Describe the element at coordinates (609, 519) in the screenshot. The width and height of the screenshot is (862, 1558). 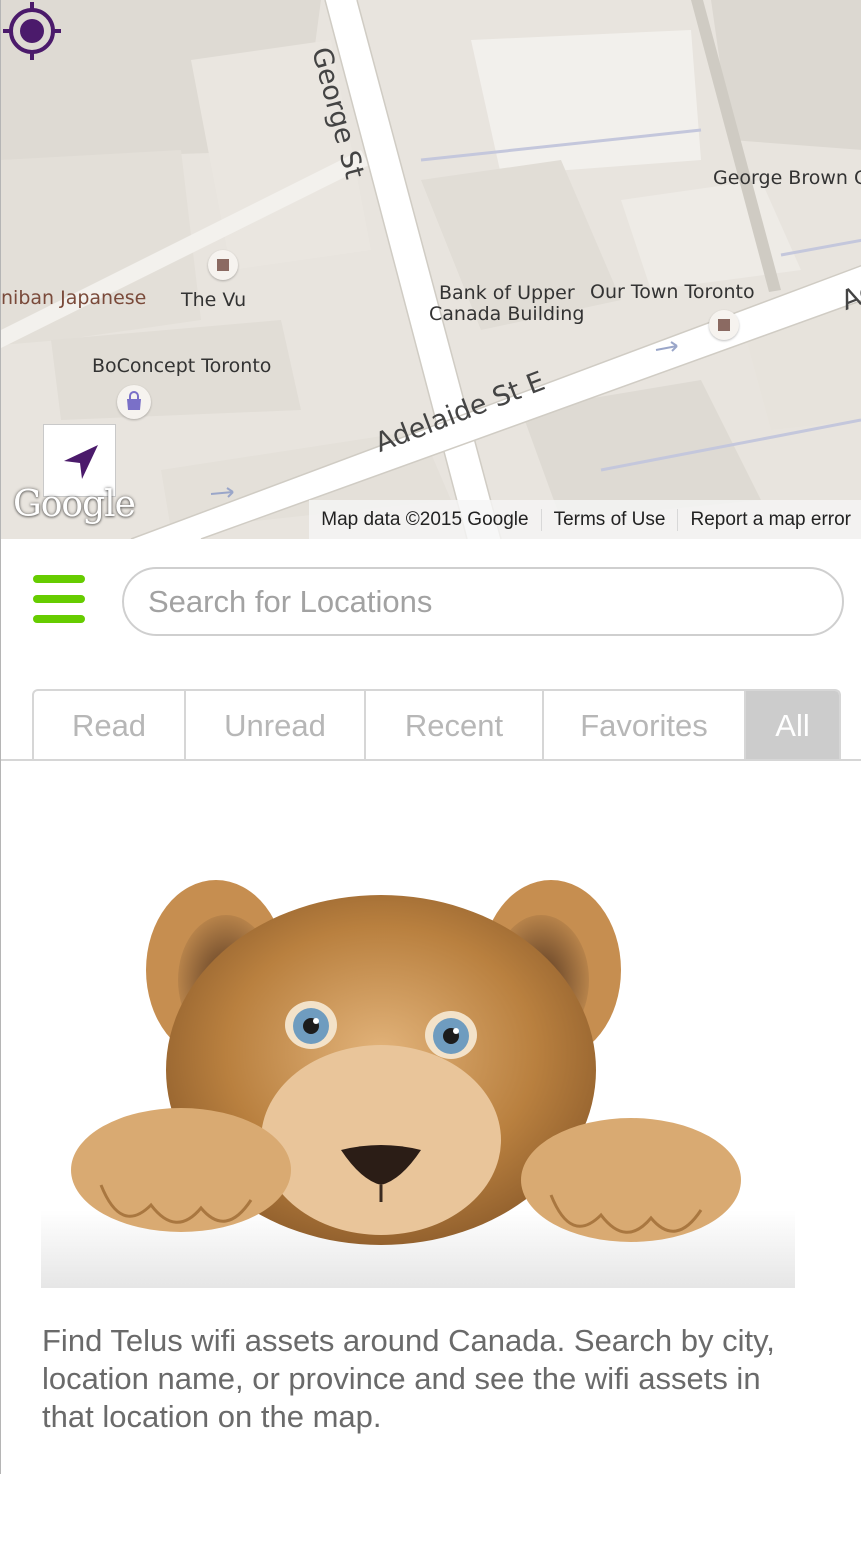
I see `terms-of-use-link: Terms of Use` at that location.